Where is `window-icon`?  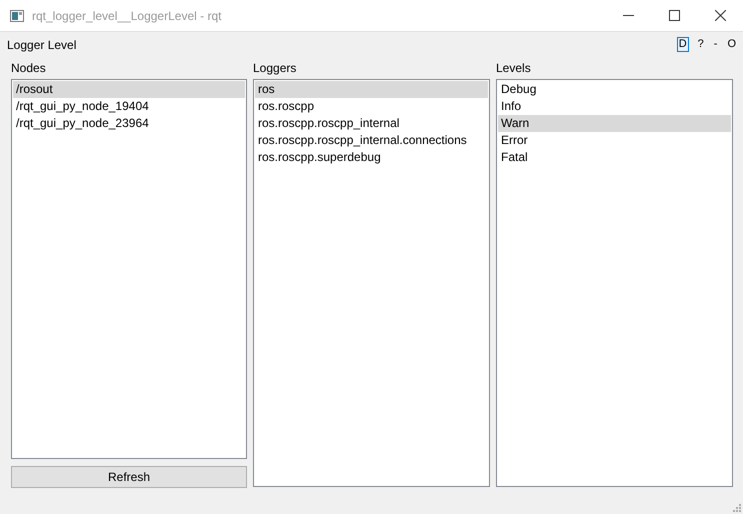
window-icon is located at coordinates (17, 16).